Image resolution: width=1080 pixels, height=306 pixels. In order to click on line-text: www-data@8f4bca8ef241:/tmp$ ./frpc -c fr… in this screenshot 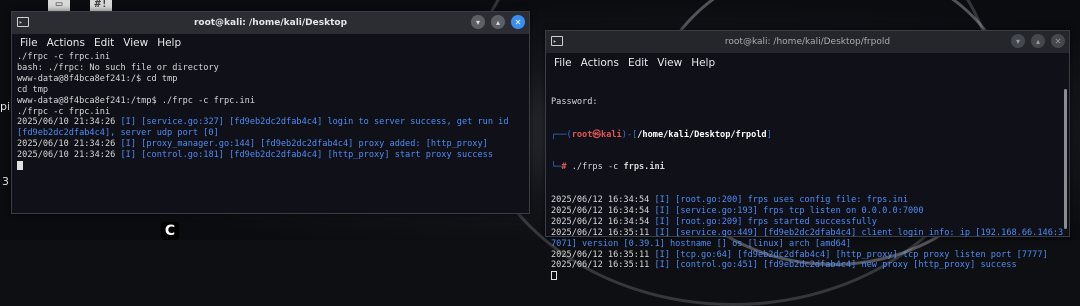, I will do `click(136, 100)`.